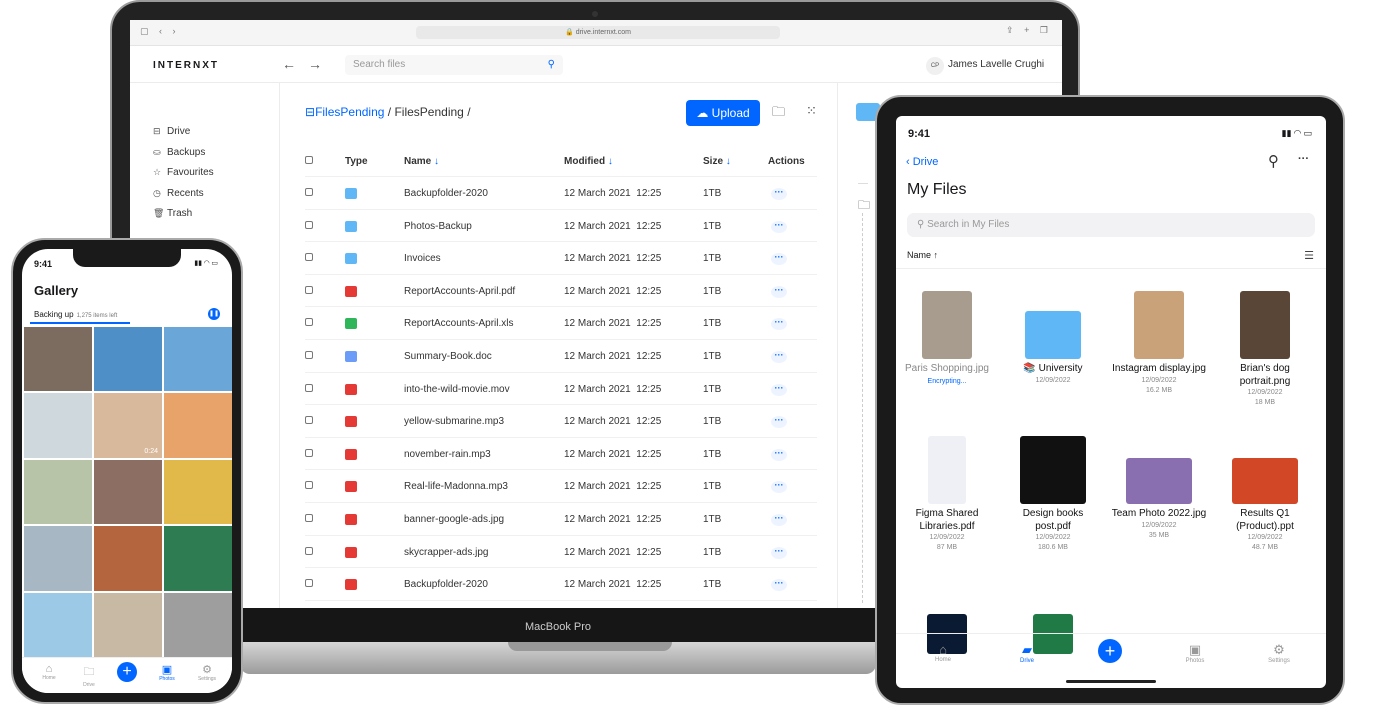 Image resolution: width=1383 pixels, height=708 pixels. Describe the element at coordinates (561, 257) in the screenshot. I see `table-row: Invoices 12 March 2021 12:25 1TB ···` at that location.